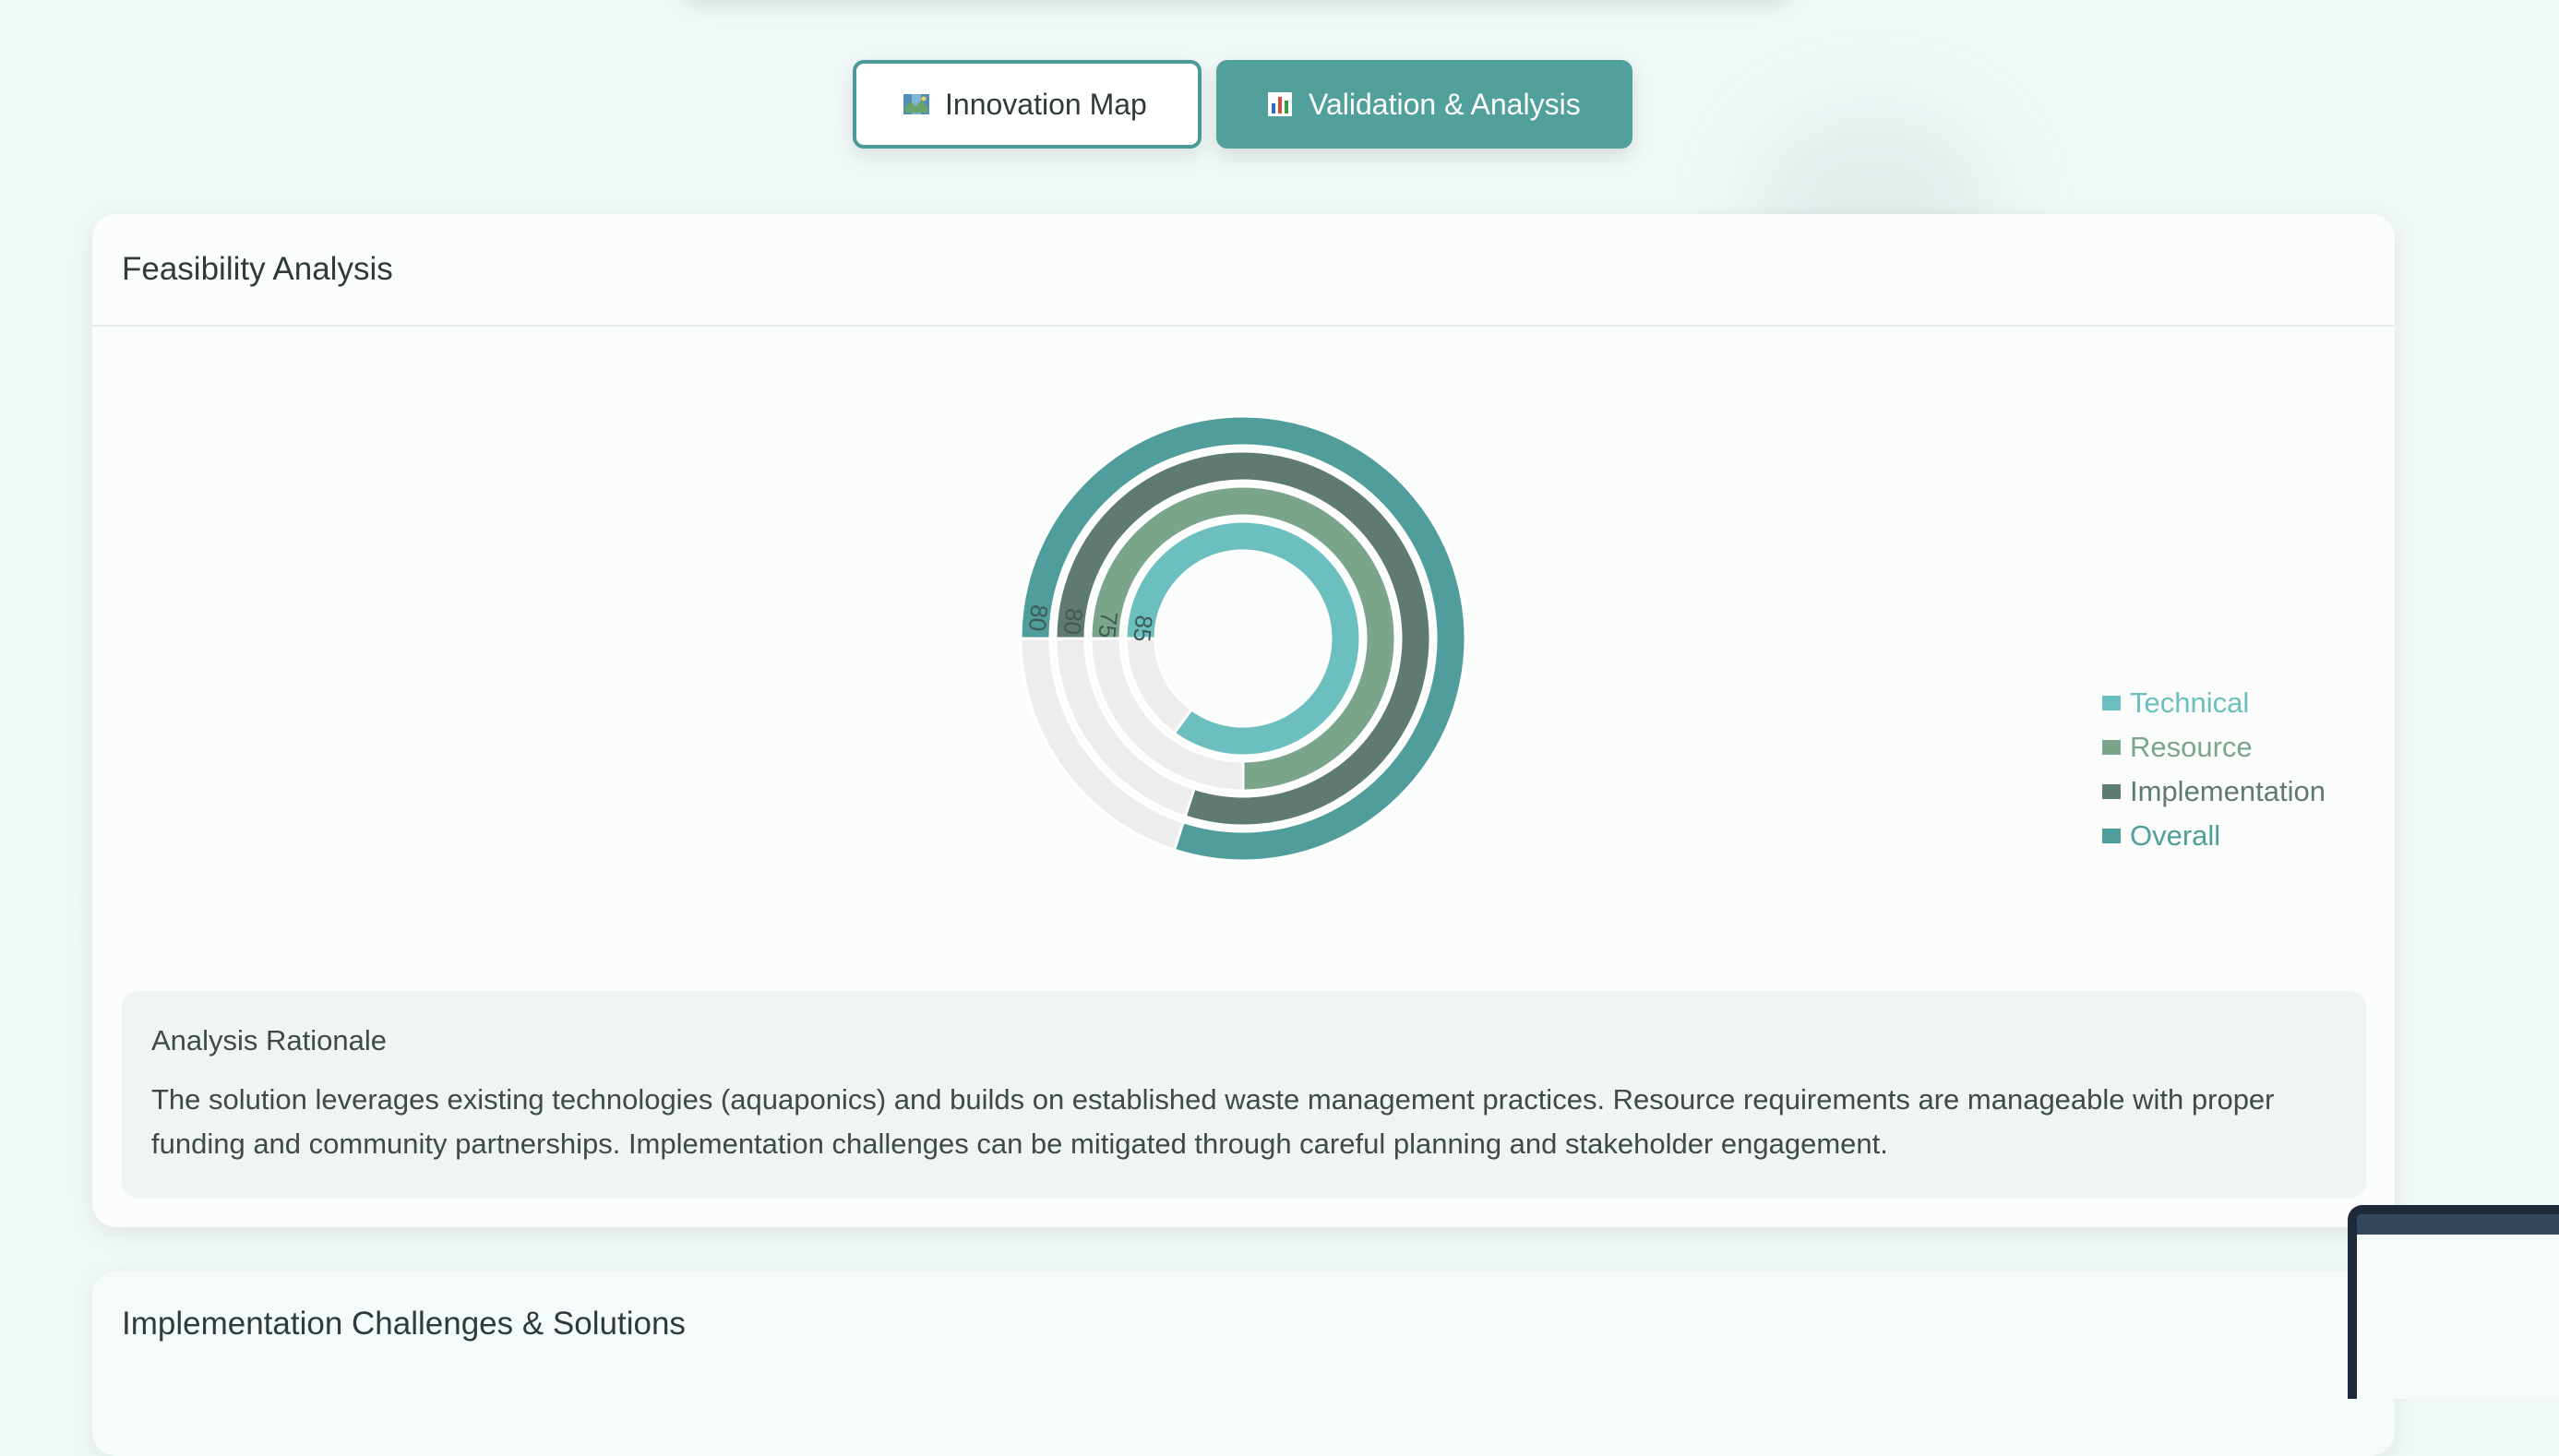  What do you see at coordinates (1243, 638) in the screenshot?
I see `radial-bar-chart: 85758080` at bounding box center [1243, 638].